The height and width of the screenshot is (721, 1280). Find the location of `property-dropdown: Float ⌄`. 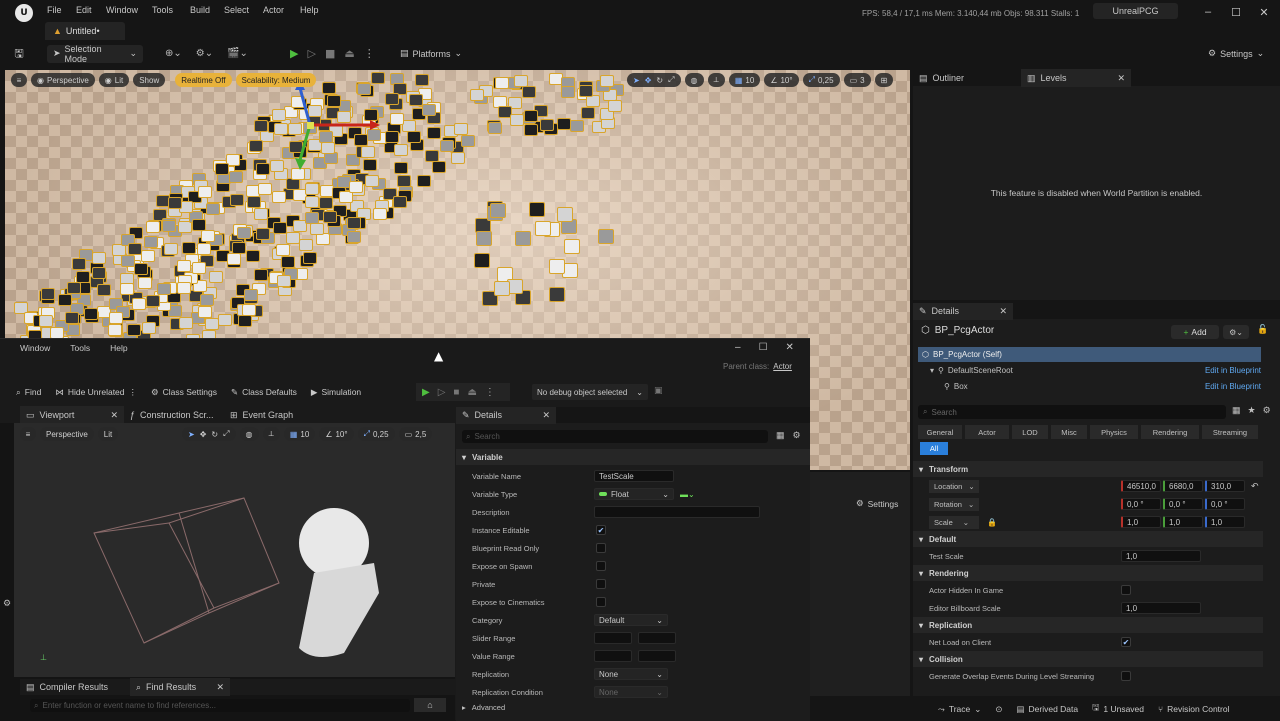

property-dropdown: Float ⌄ is located at coordinates (634, 494).